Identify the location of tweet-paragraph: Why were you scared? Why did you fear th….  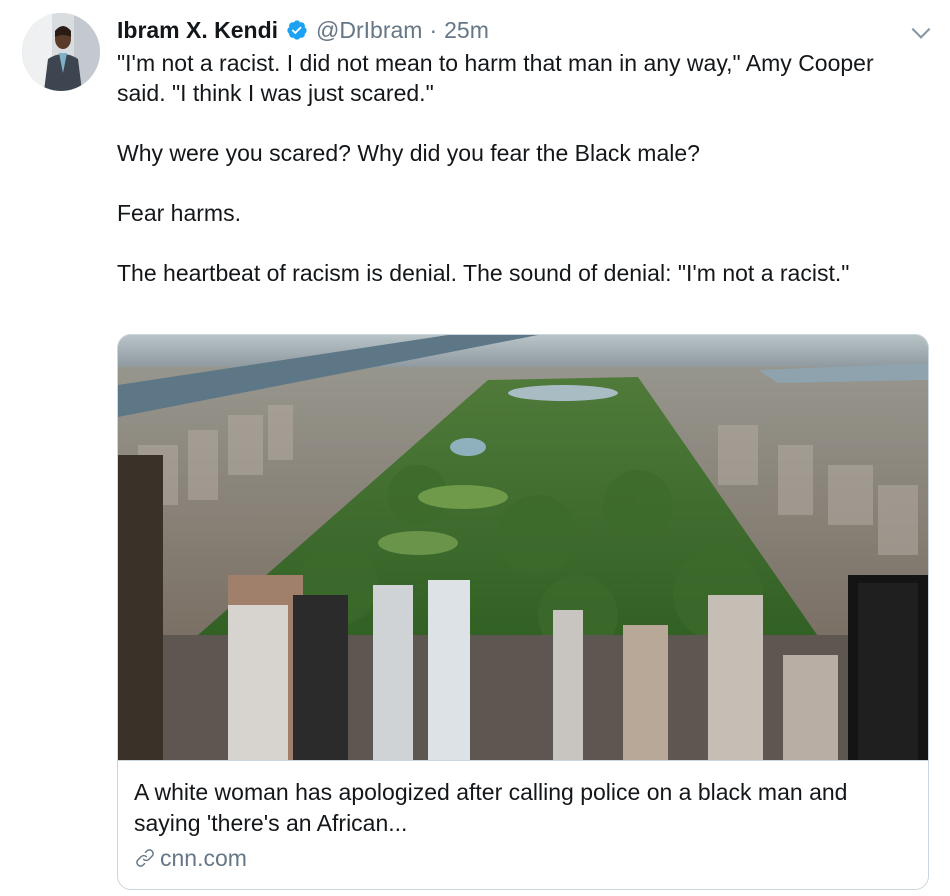
(408, 153).